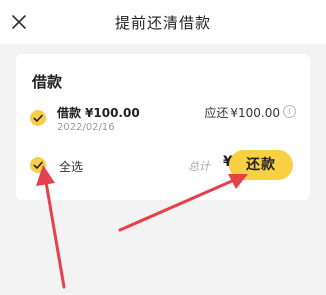 The height and width of the screenshot is (295, 326). What do you see at coordinates (112, 113) in the screenshot?
I see `loan-item-amount: ¥100.00` at bounding box center [112, 113].